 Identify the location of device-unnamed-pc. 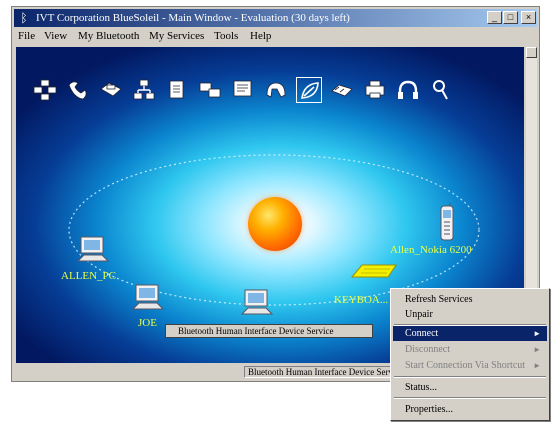
(258, 305).